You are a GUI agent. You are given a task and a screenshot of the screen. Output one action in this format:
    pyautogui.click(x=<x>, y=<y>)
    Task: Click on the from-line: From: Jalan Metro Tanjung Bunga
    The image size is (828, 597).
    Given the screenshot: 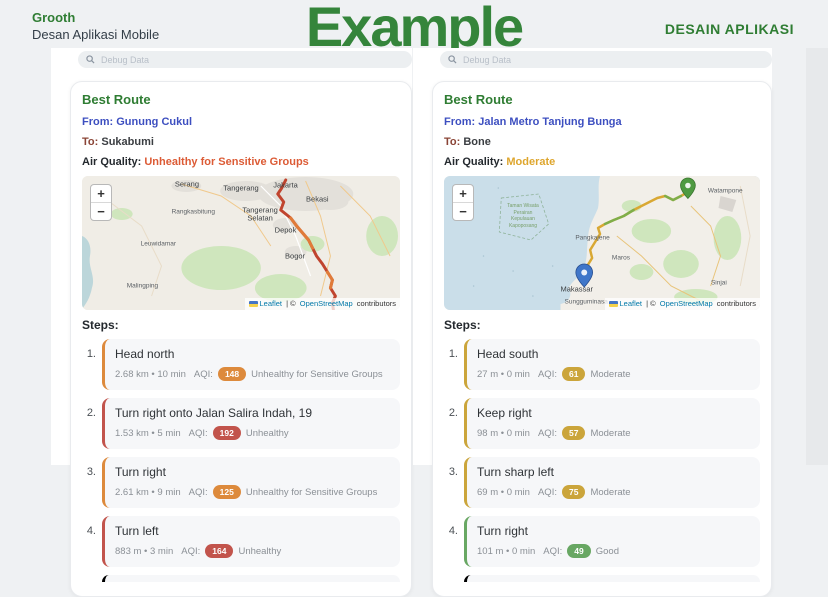 What is the action you would take?
    pyautogui.click(x=533, y=122)
    